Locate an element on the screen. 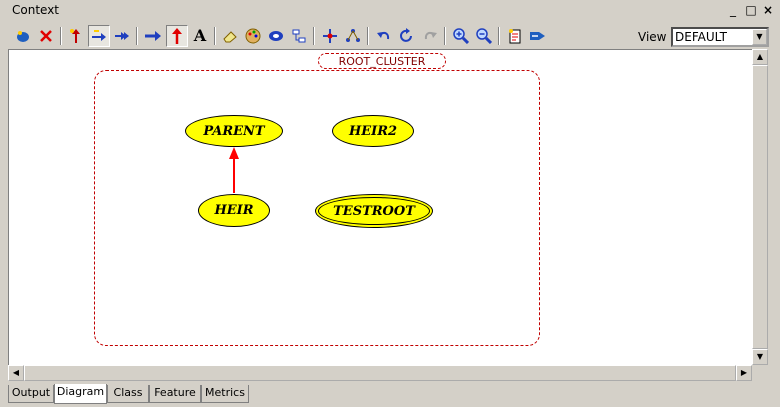 The height and width of the screenshot is (407, 780). horizontal-scrollbar: ◀ ▶ is located at coordinates (380, 373).